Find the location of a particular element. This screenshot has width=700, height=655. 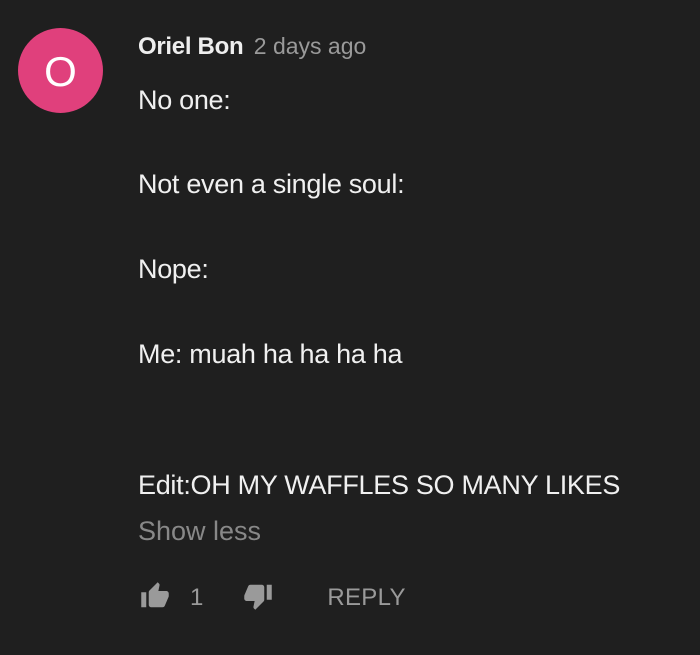

avatar-letter: O is located at coordinates (60, 71).